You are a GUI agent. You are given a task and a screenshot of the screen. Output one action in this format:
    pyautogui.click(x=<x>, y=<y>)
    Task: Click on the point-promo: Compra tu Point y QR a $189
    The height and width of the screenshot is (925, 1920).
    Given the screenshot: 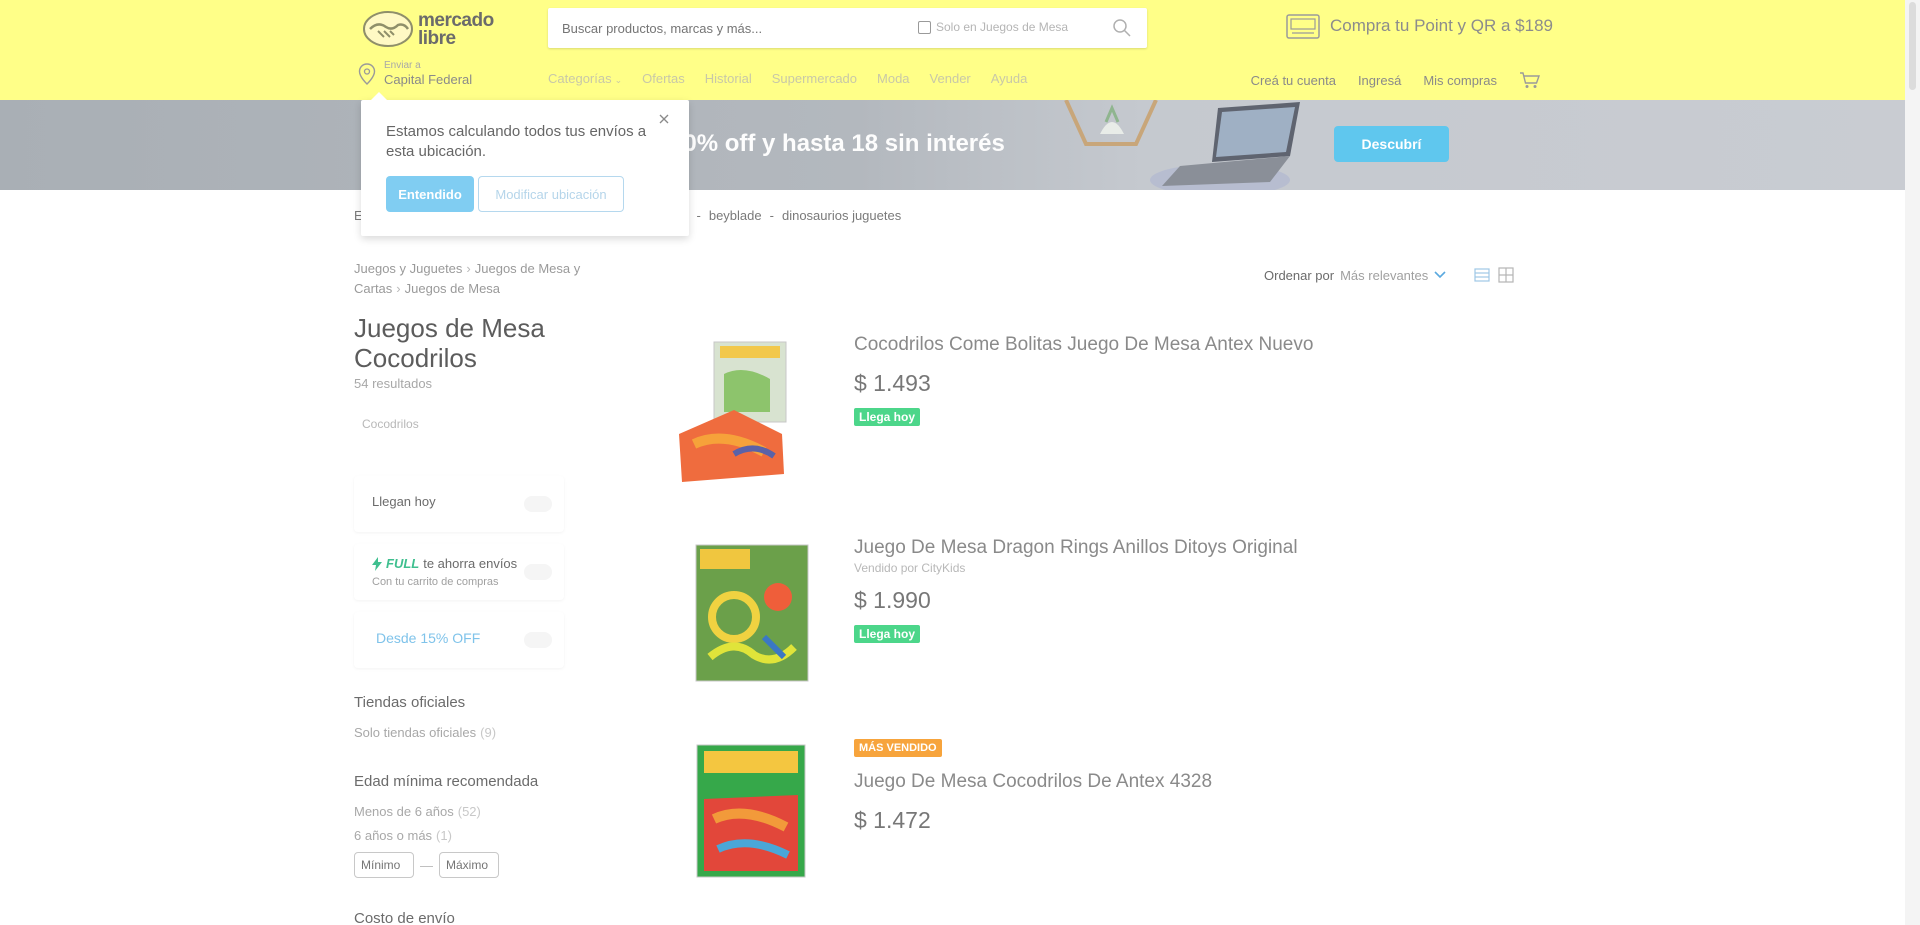 What is the action you would take?
    pyautogui.click(x=1419, y=26)
    